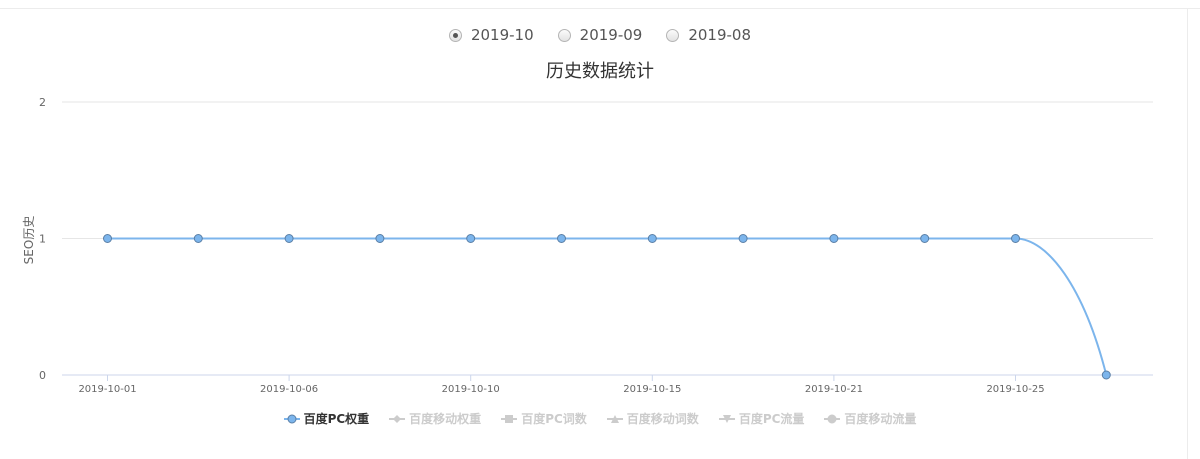 Image resolution: width=1200 pixels, height=459 pixels. I want to click on legend-label: 百度PC词数, so click(554, 419).